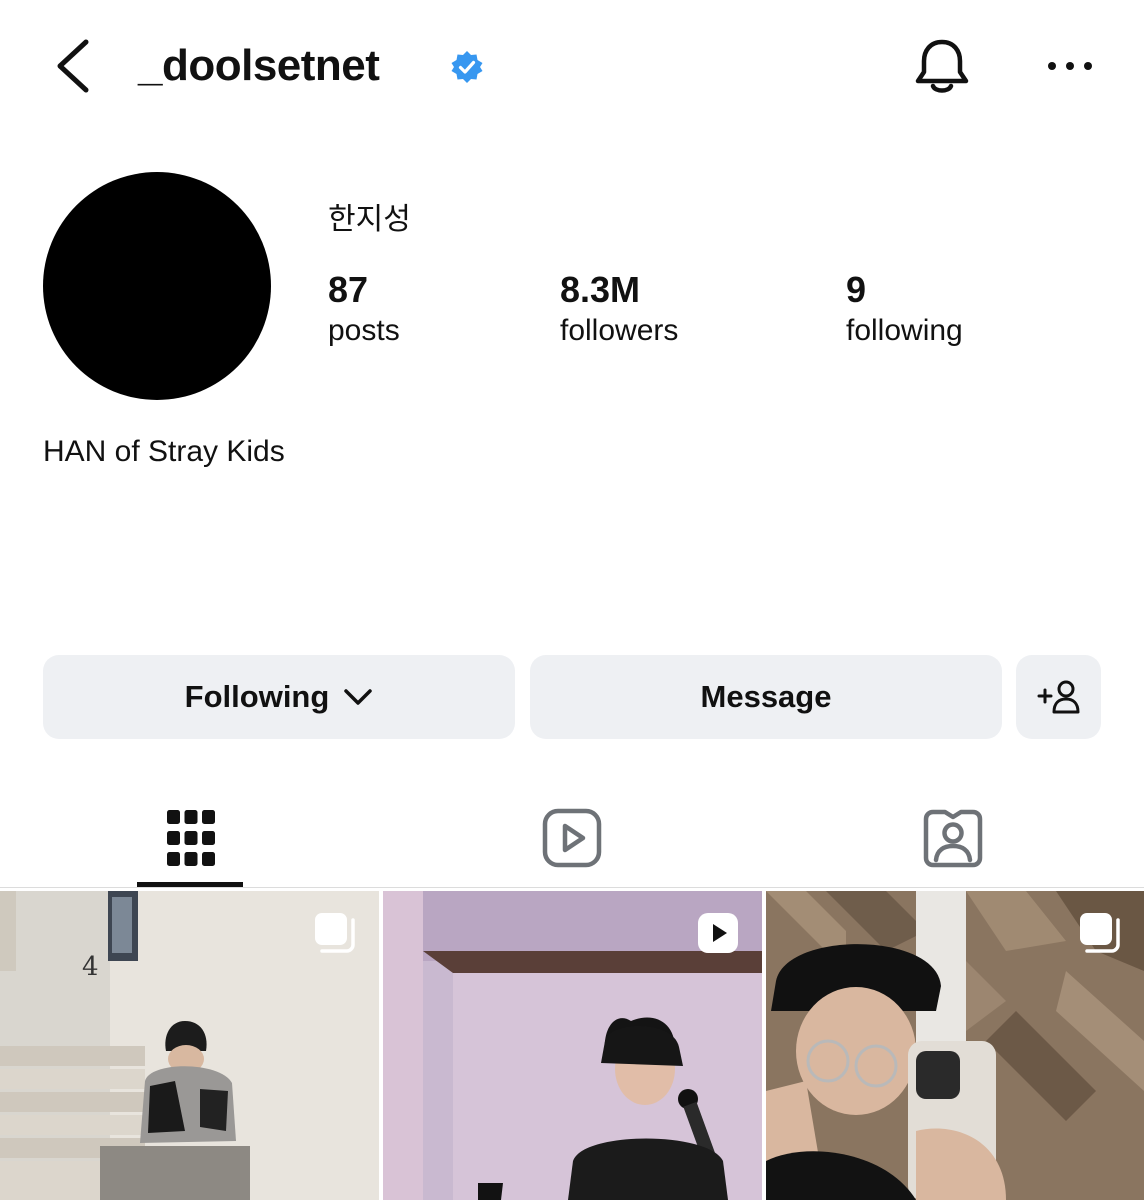 The image size is (1144, 1200). Describe the element at coordinates (718, 933) in the screenshot. I see `reel-play-icon` at that location.